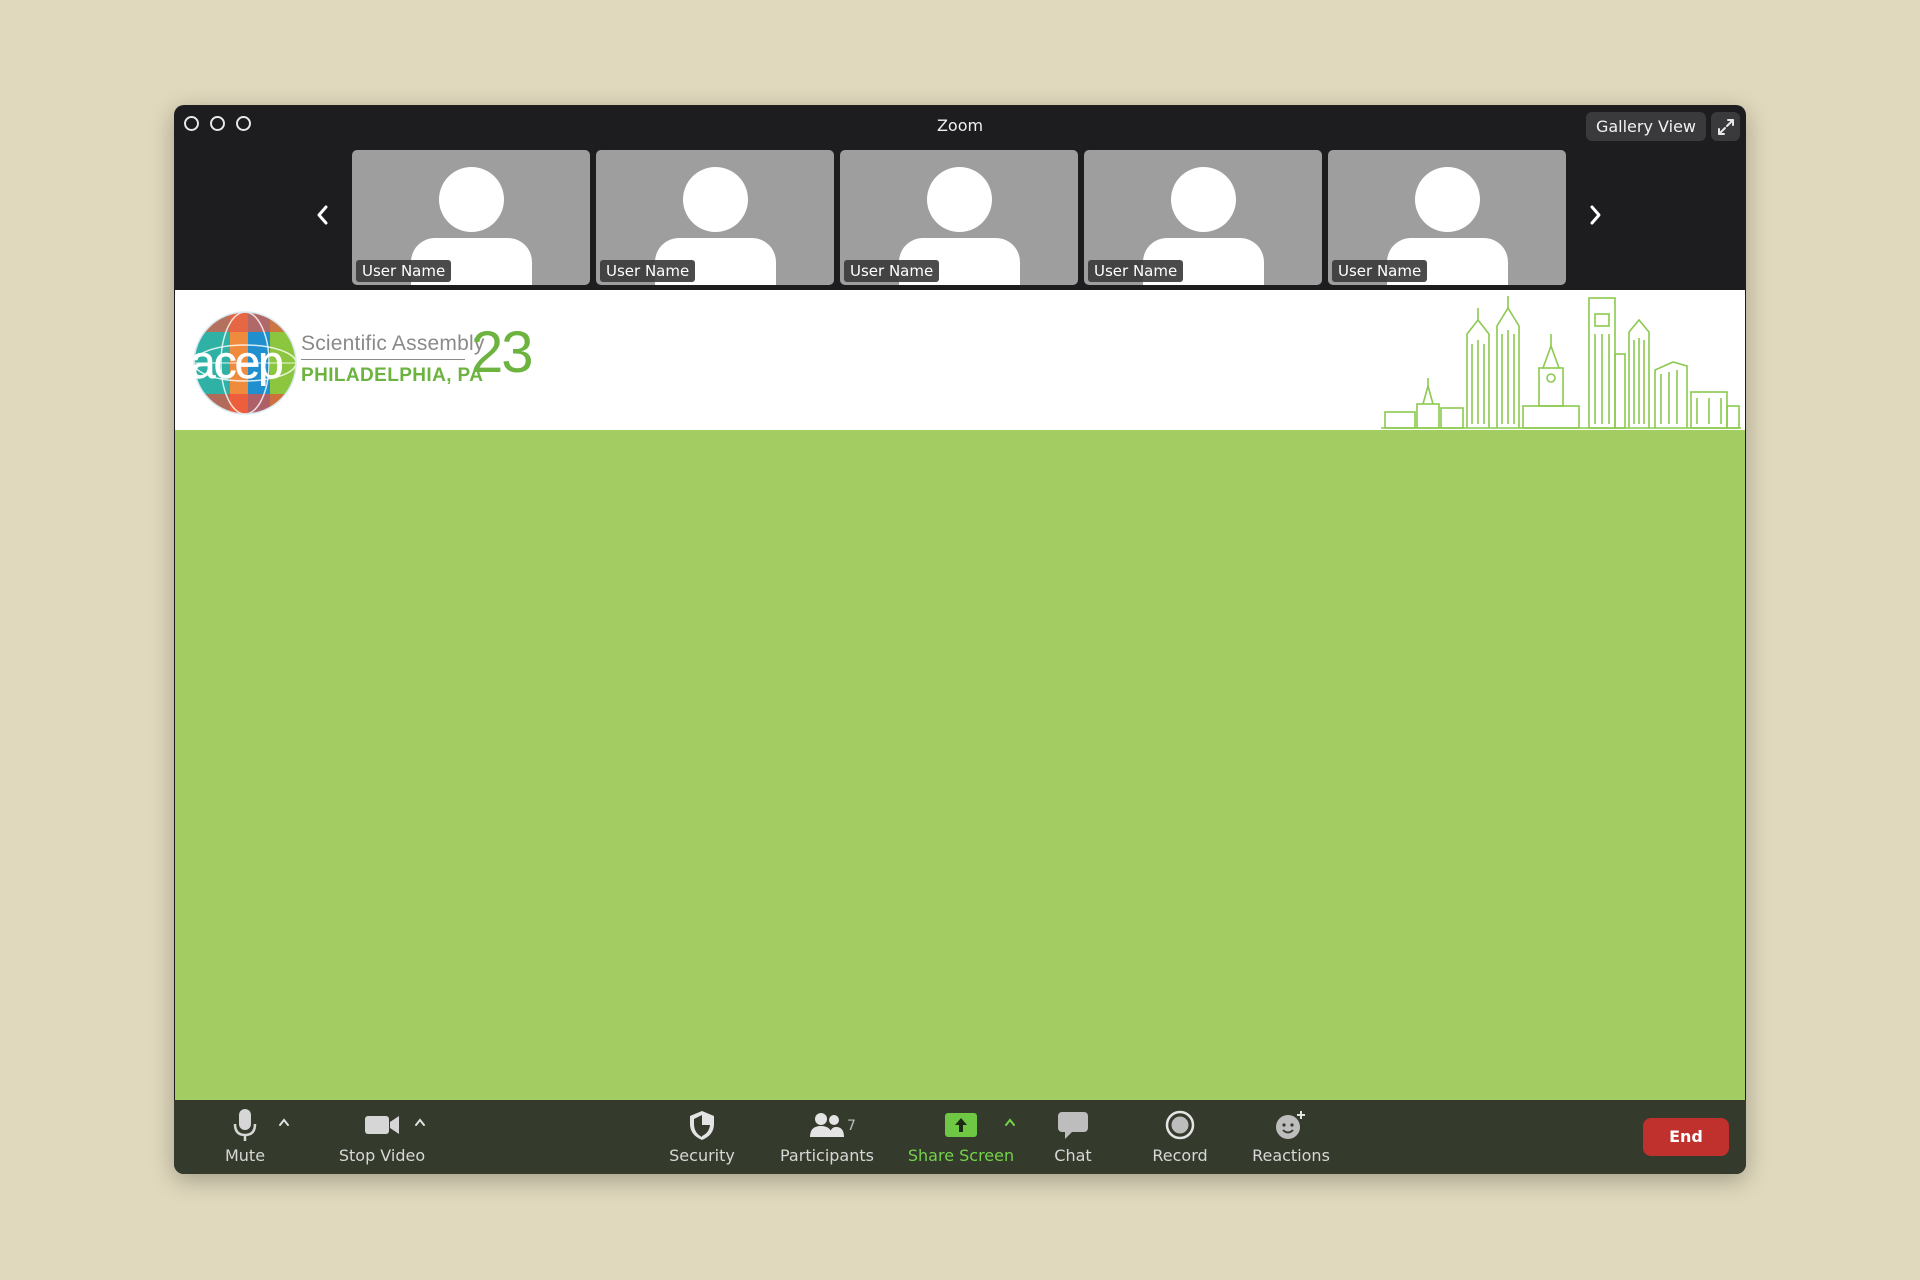 The height and width of the screenshot is (1280, 1920). What do you see at coordinates (502, 352) in the screenshot?
I see `assembly-year: 23` at bounding box center [502, 352].